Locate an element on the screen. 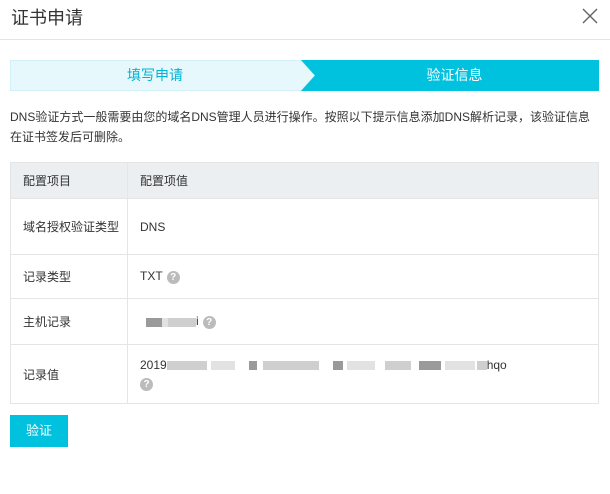 This screenshot has width=610, height=494. row-value: TXT is located at coordinates (151, 276).